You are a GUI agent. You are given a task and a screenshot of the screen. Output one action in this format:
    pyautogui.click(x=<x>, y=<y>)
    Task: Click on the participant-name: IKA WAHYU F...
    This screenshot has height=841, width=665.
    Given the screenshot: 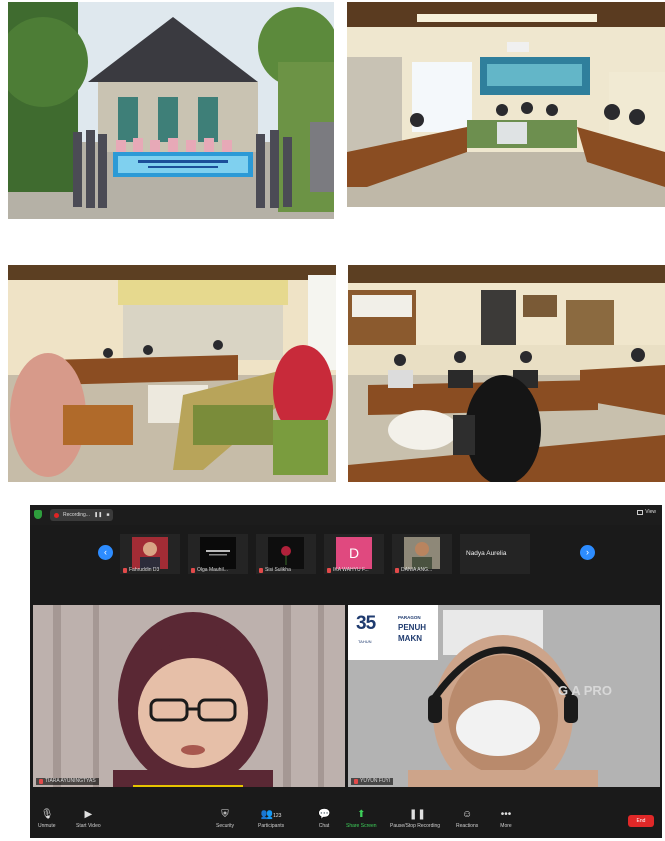 What is the action you would take?
    pyautogui.click(x=351, y=570)
    